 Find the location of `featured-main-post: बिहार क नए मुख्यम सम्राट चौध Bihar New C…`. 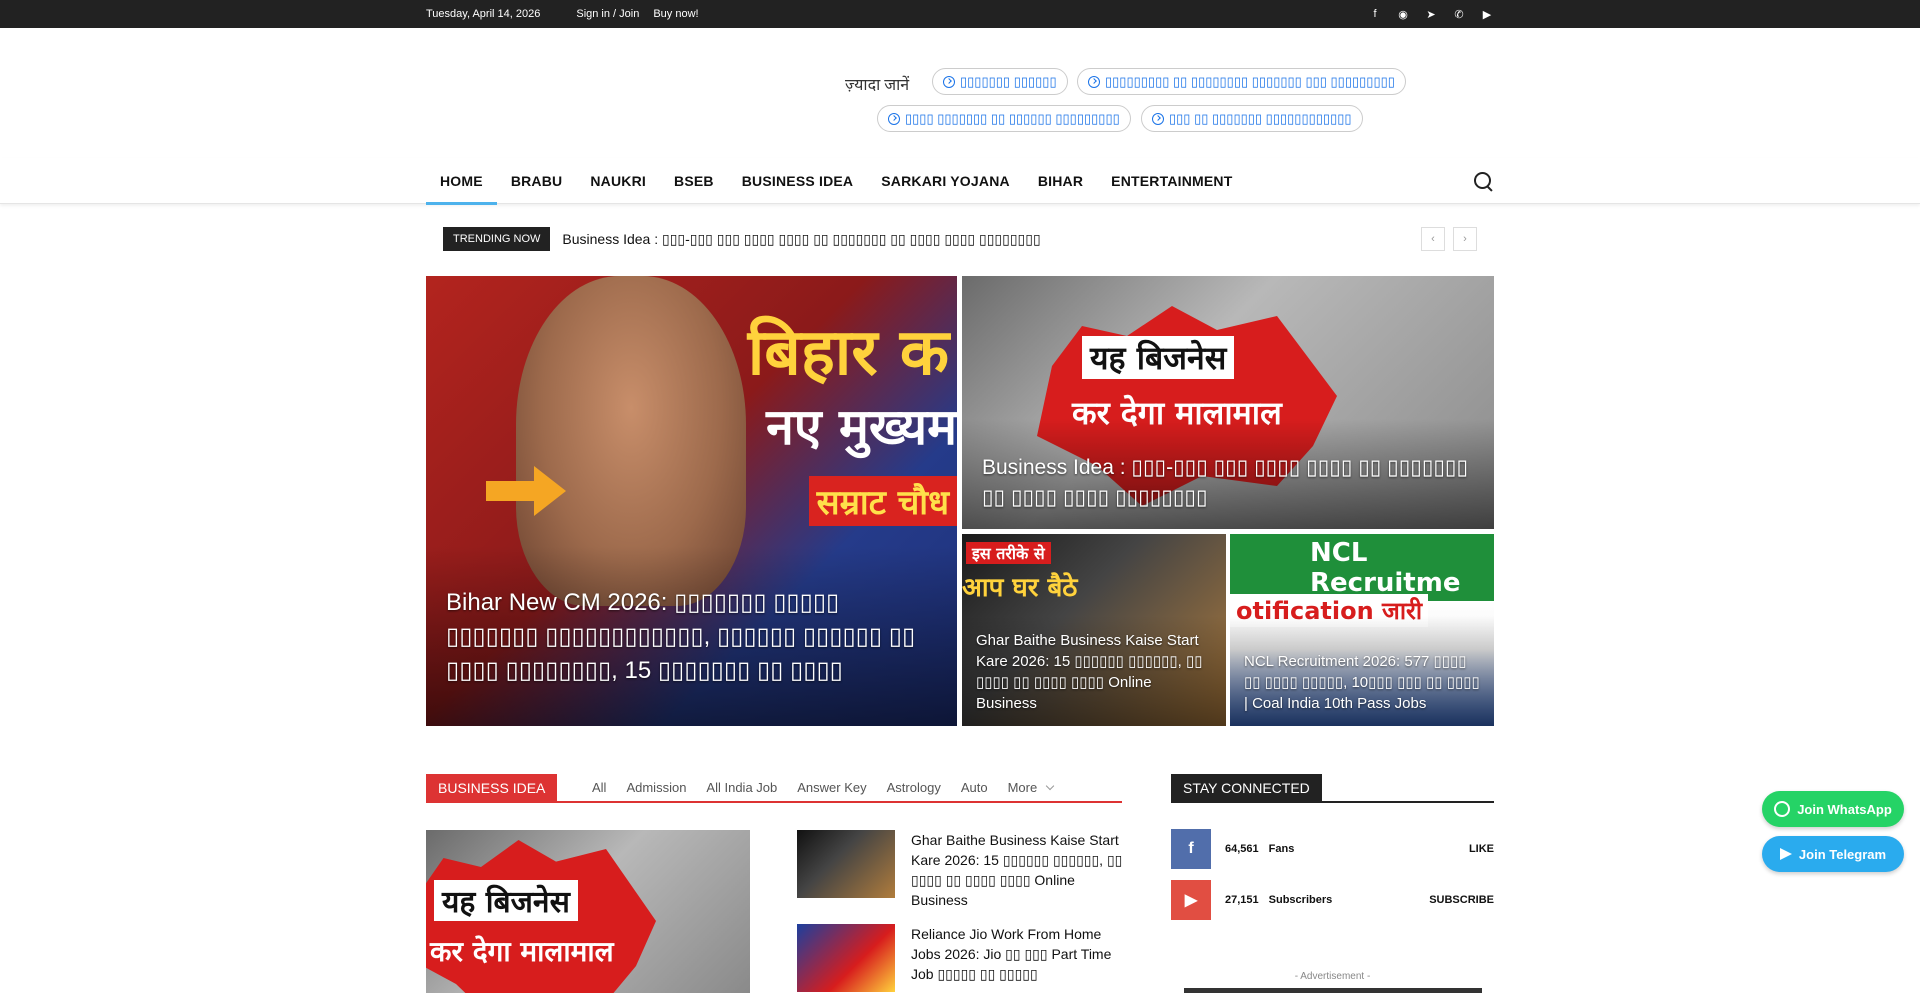

featured-main-post: बिहार क नए मुख्यम सम्राट चौध Bihar New C… is located at coordinates (691, 501).